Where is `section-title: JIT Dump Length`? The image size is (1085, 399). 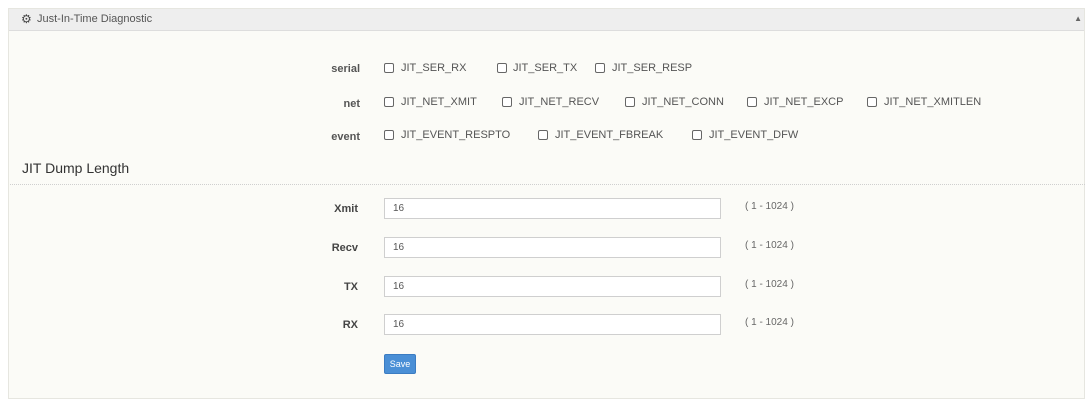 section-title: JIT Dump Length is located at coordinates (76, 168).